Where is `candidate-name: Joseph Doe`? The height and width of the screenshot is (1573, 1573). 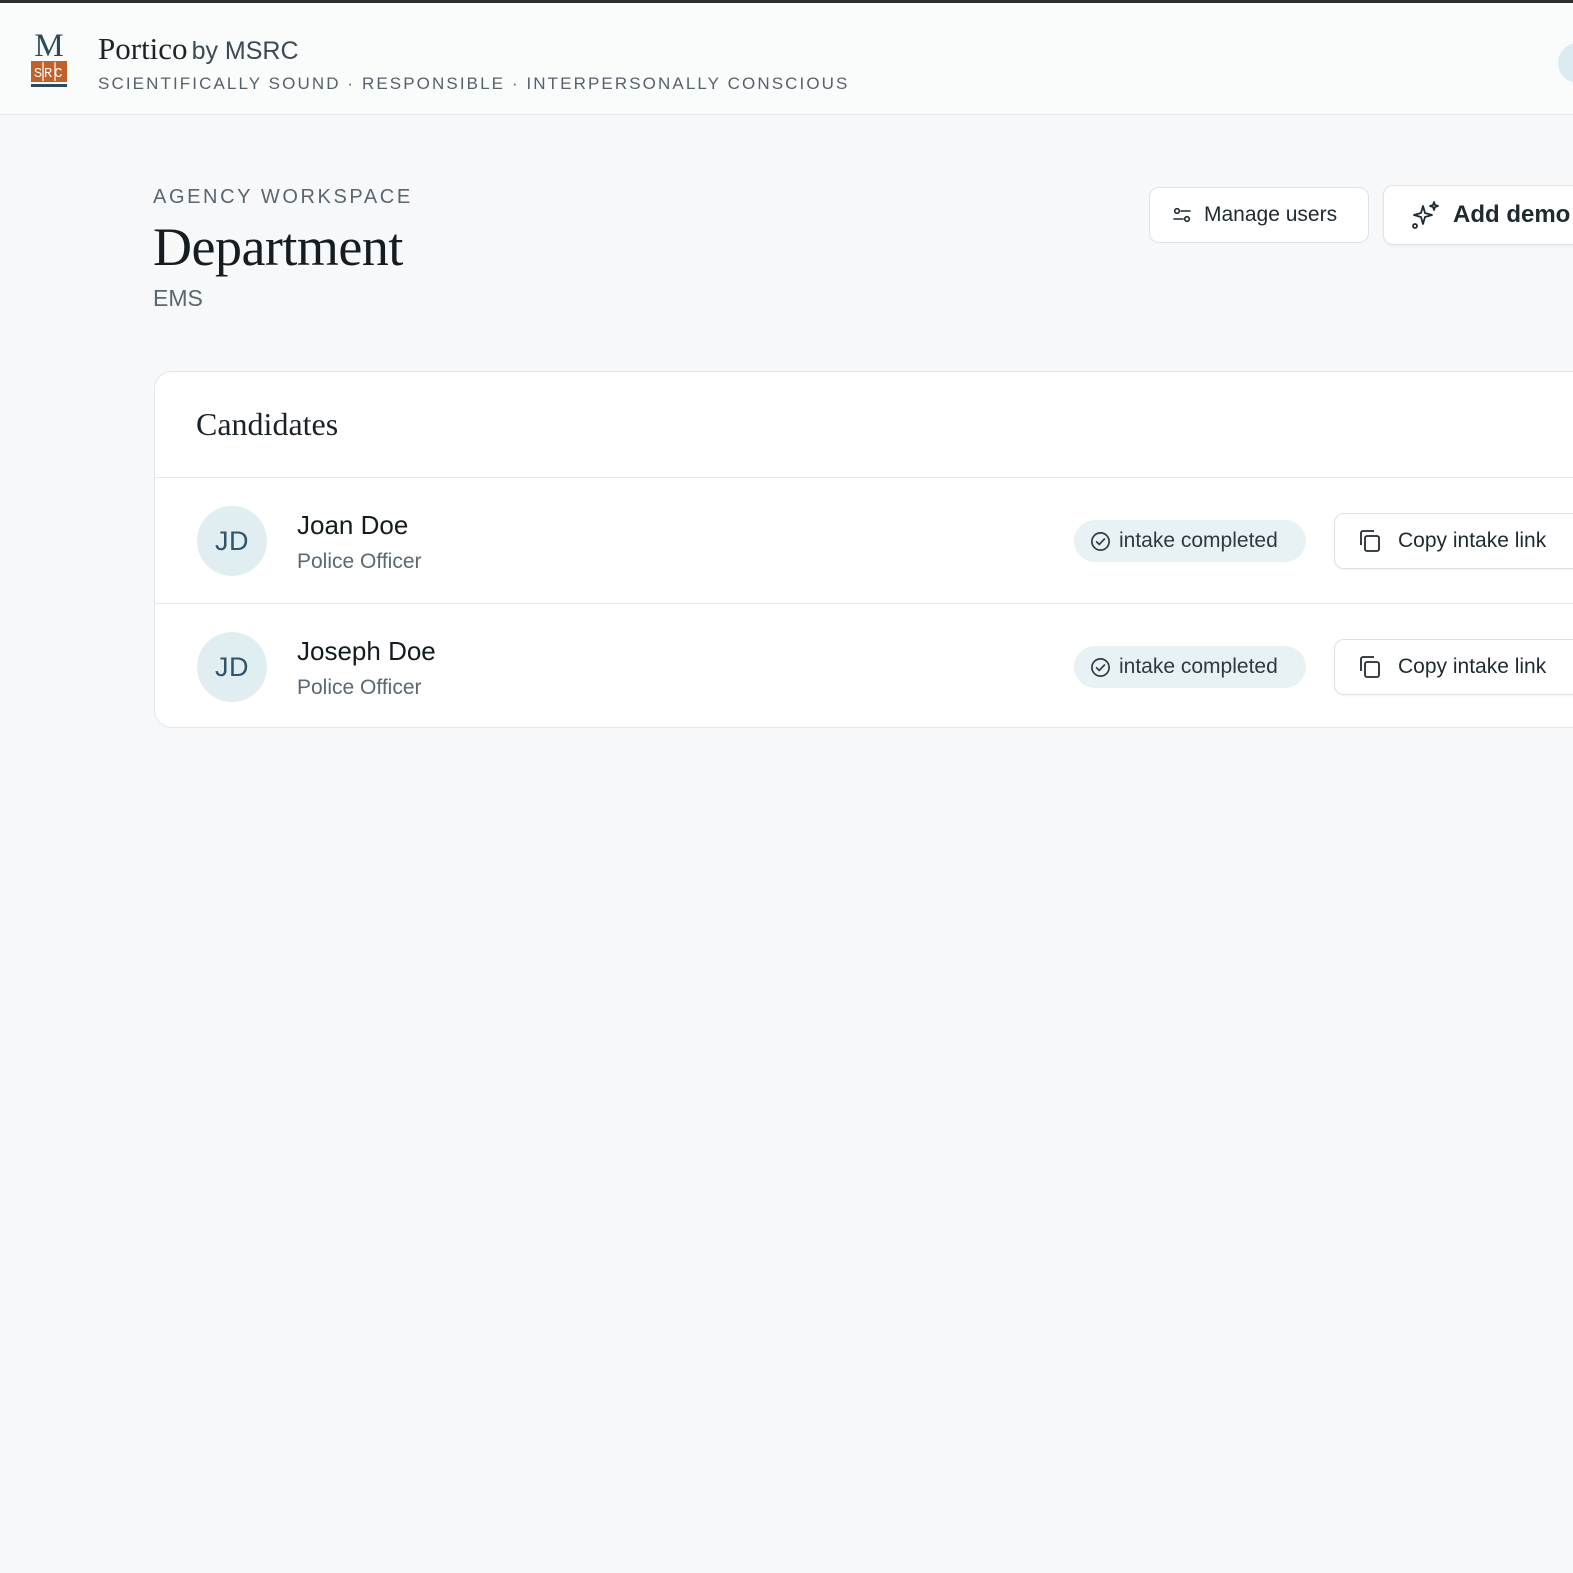
candidate-name: Joseph Doe is located at coordinates (366, 651).